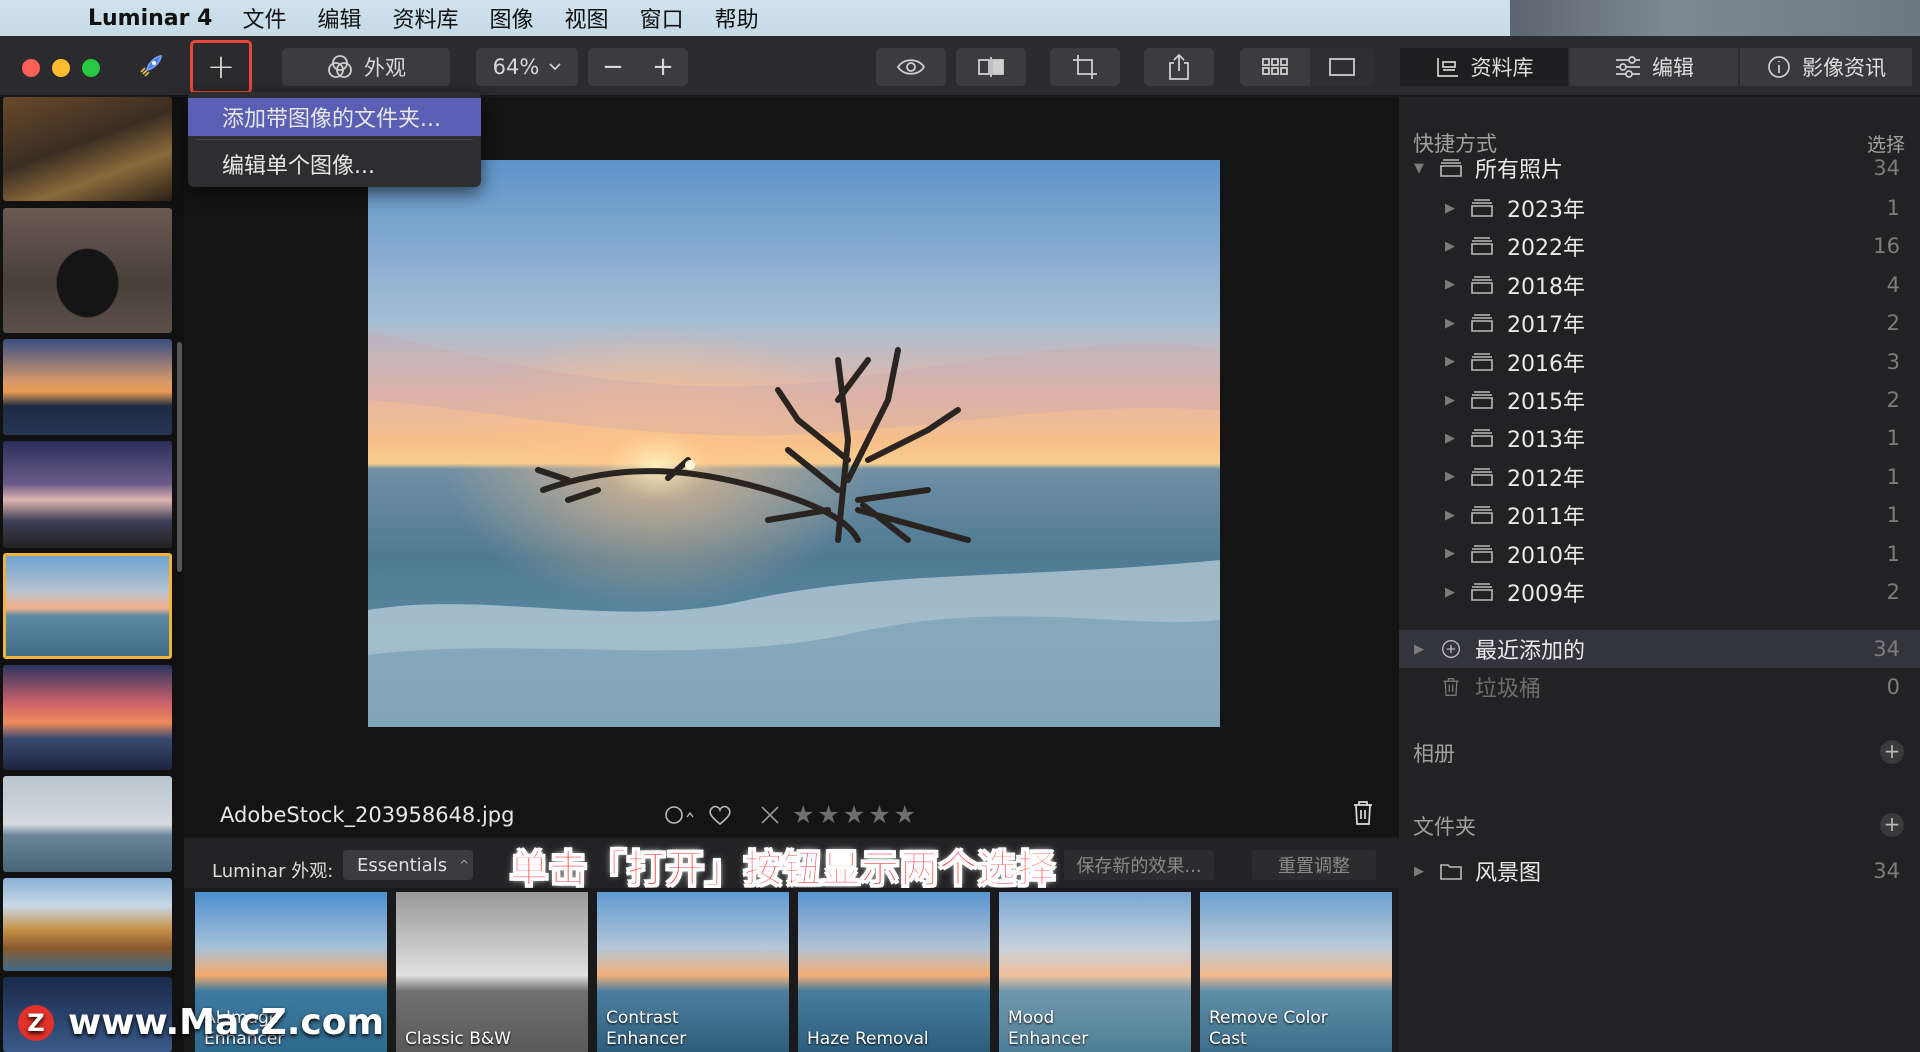 The height and width of the screenshot is (1052, 1920). Describe the element at coordinates (179, 457) in the screenshot. I see `filmstrip-scrollbar` at that location.